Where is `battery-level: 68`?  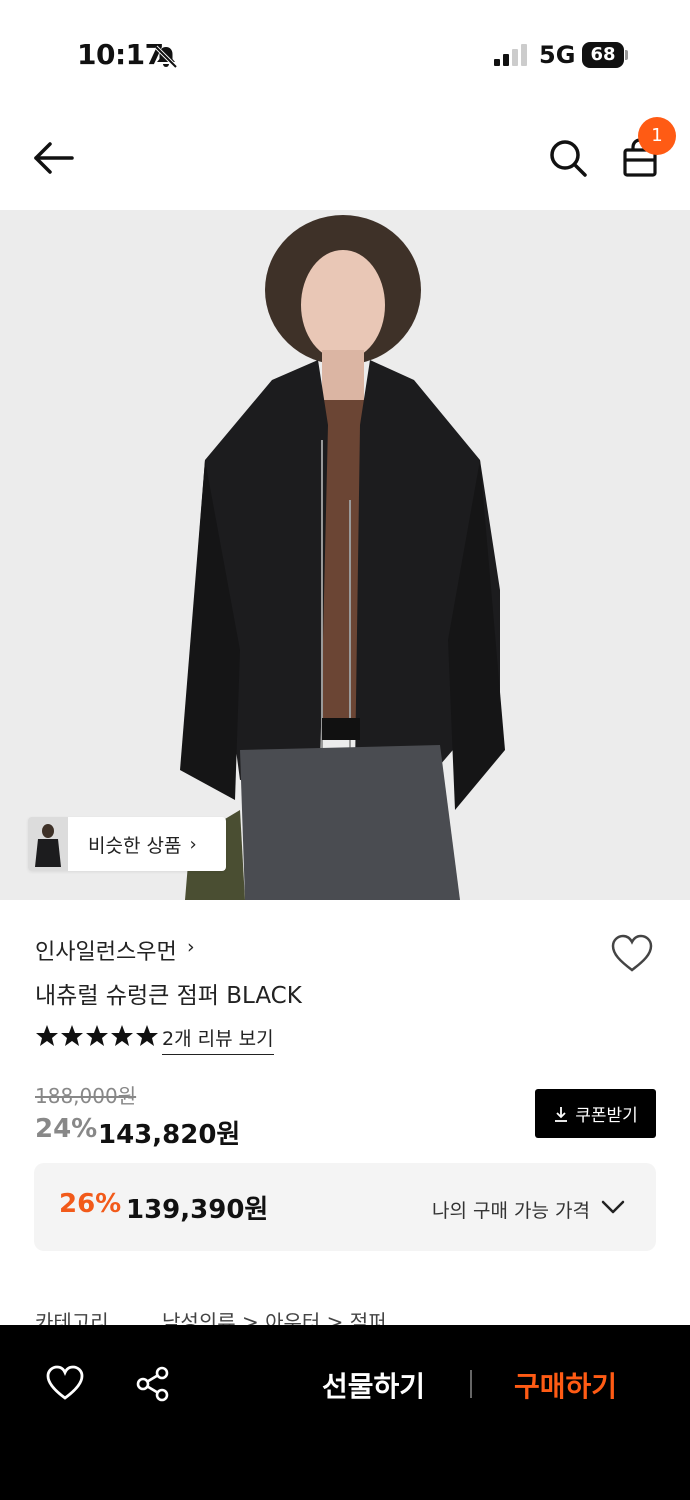
battery-level: 68 is located at coordinates (603, 55).